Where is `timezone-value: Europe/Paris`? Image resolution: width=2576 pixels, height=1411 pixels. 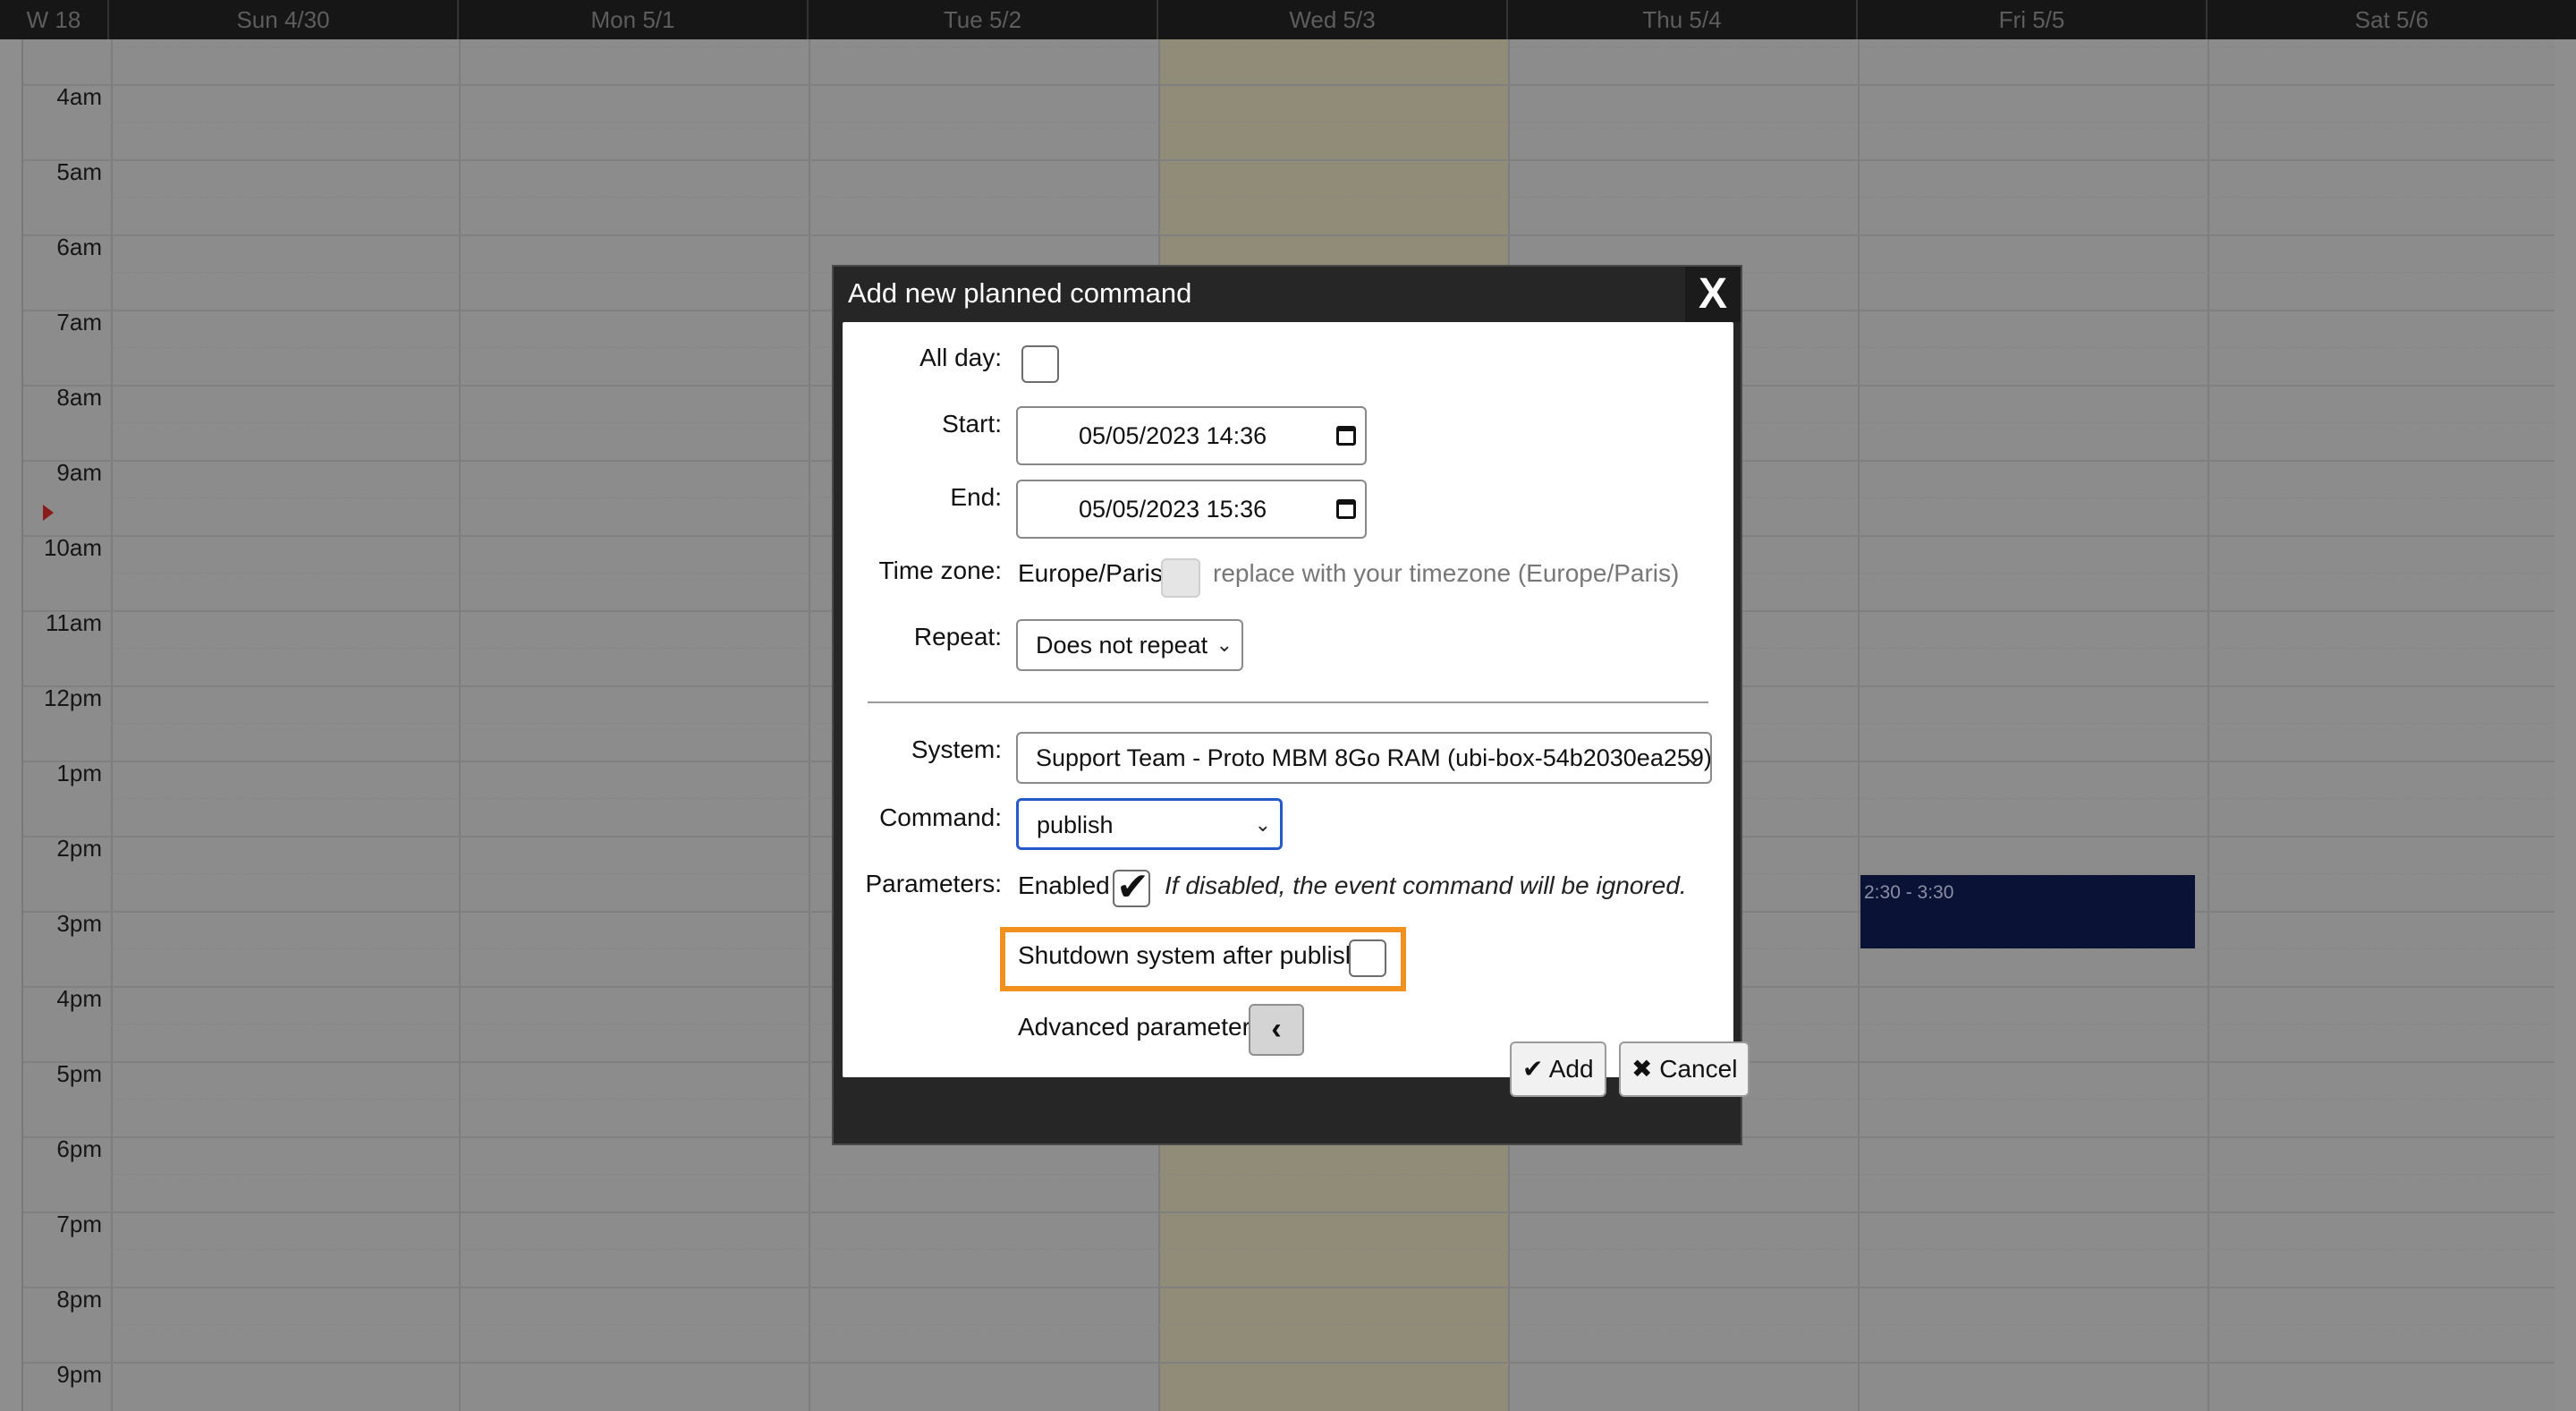 timezone-value: Europe/Paris is located at coordinates (1090, 573).